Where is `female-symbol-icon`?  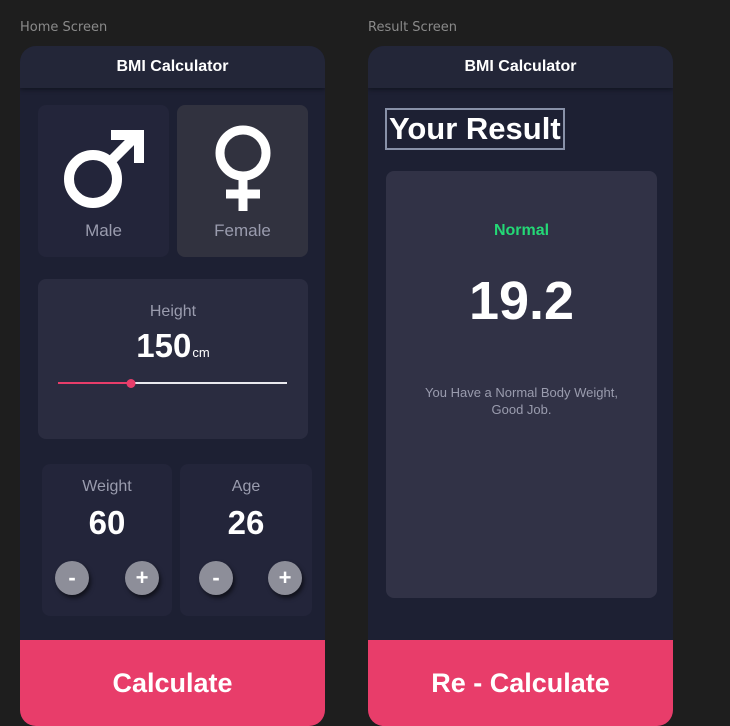 female-symbol-icon is located at coordinates (242, 168).